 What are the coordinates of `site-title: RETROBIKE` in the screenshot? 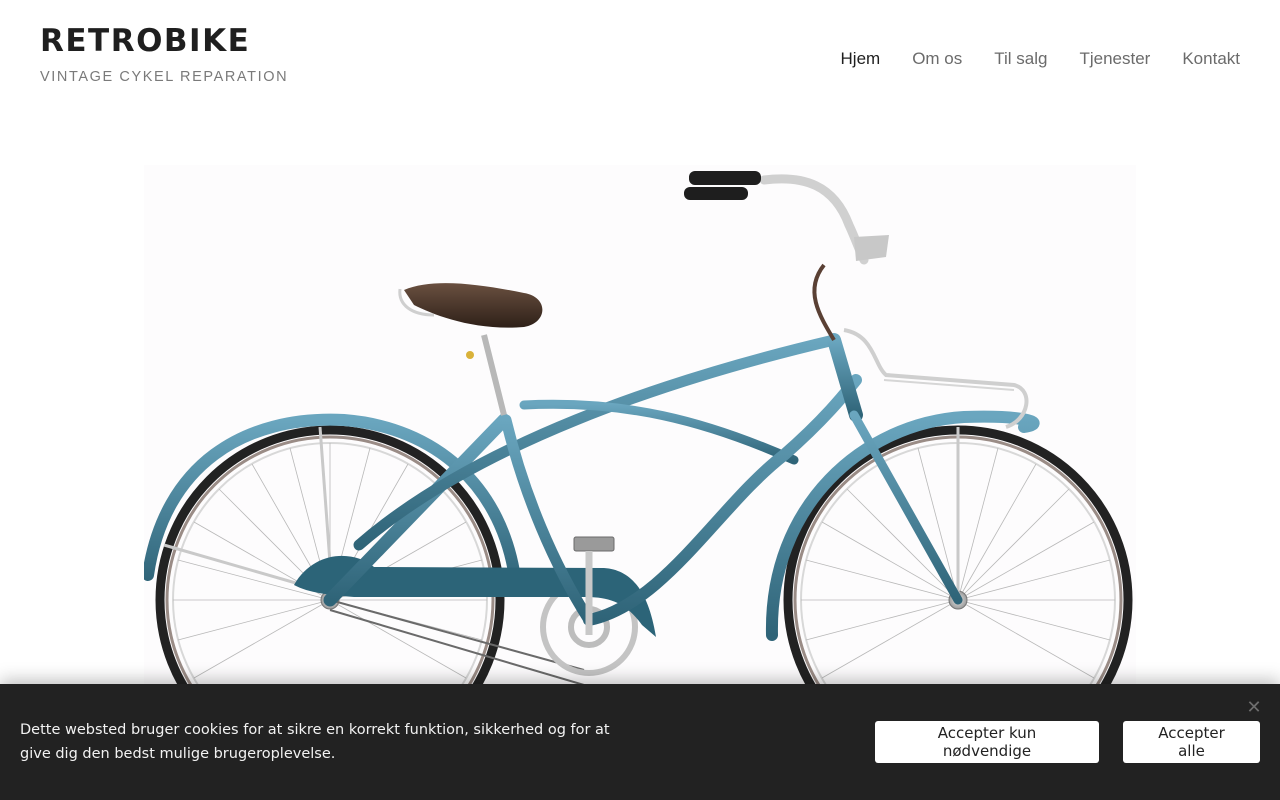 It's located at (164, 41).